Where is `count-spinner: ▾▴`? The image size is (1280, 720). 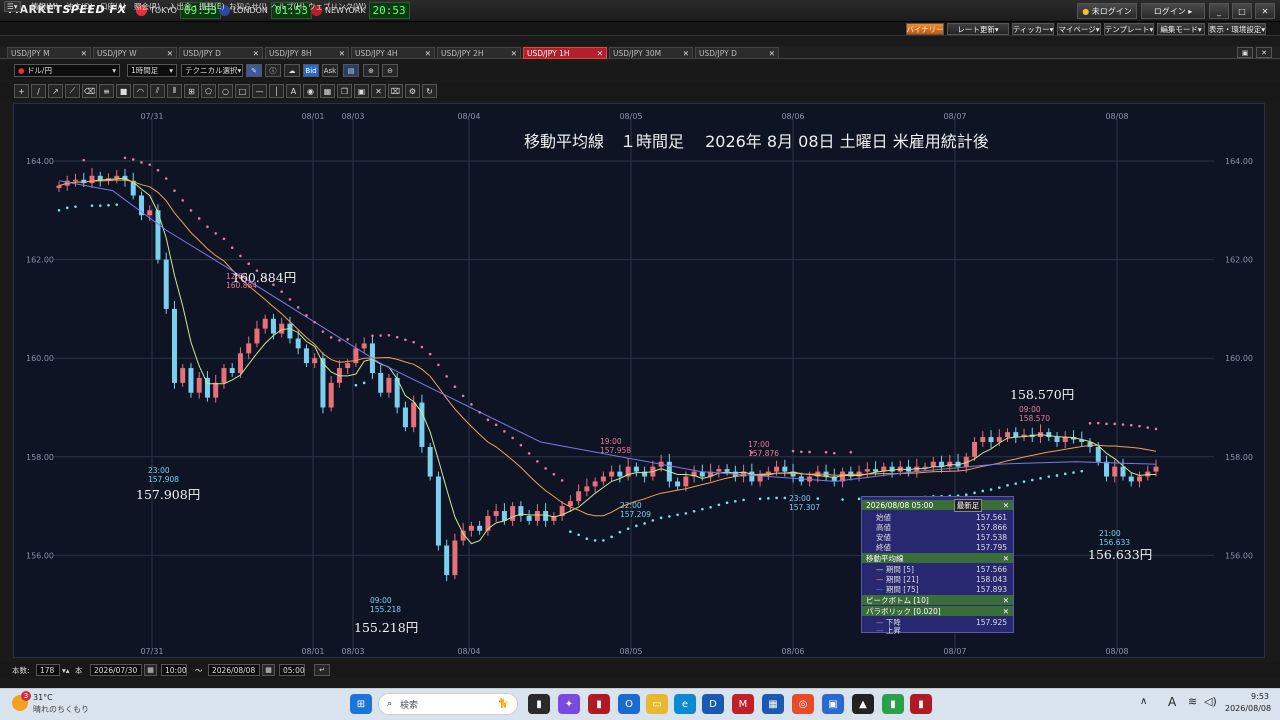
count-spinner: ▾▴ is located at coordinates (66, 670).